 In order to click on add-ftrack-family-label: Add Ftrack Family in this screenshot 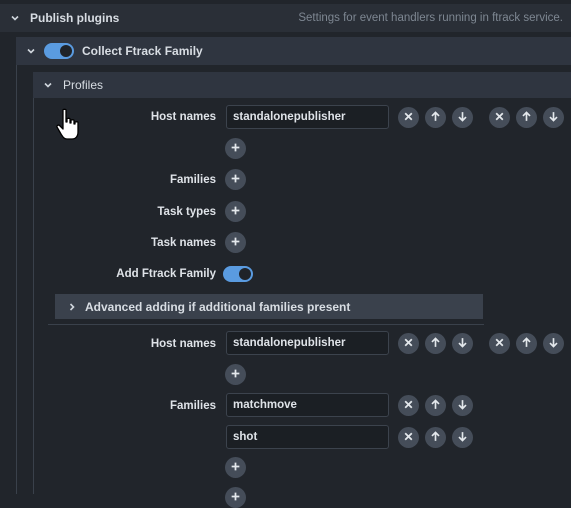, I will do `click(166, 274)`.